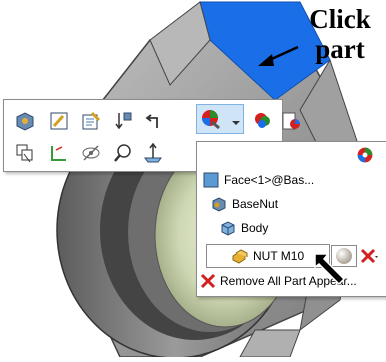 This screenshot has width=386, height=362. Describe the element at coordinates (211, 119) in the screenshot. I see `appearance-color-icon` at that location.